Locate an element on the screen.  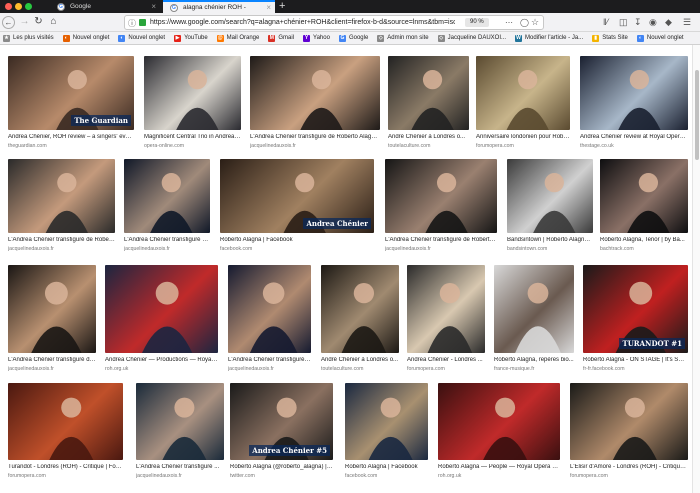
extension-icon: ◆ is located at coordinates (668, 22).